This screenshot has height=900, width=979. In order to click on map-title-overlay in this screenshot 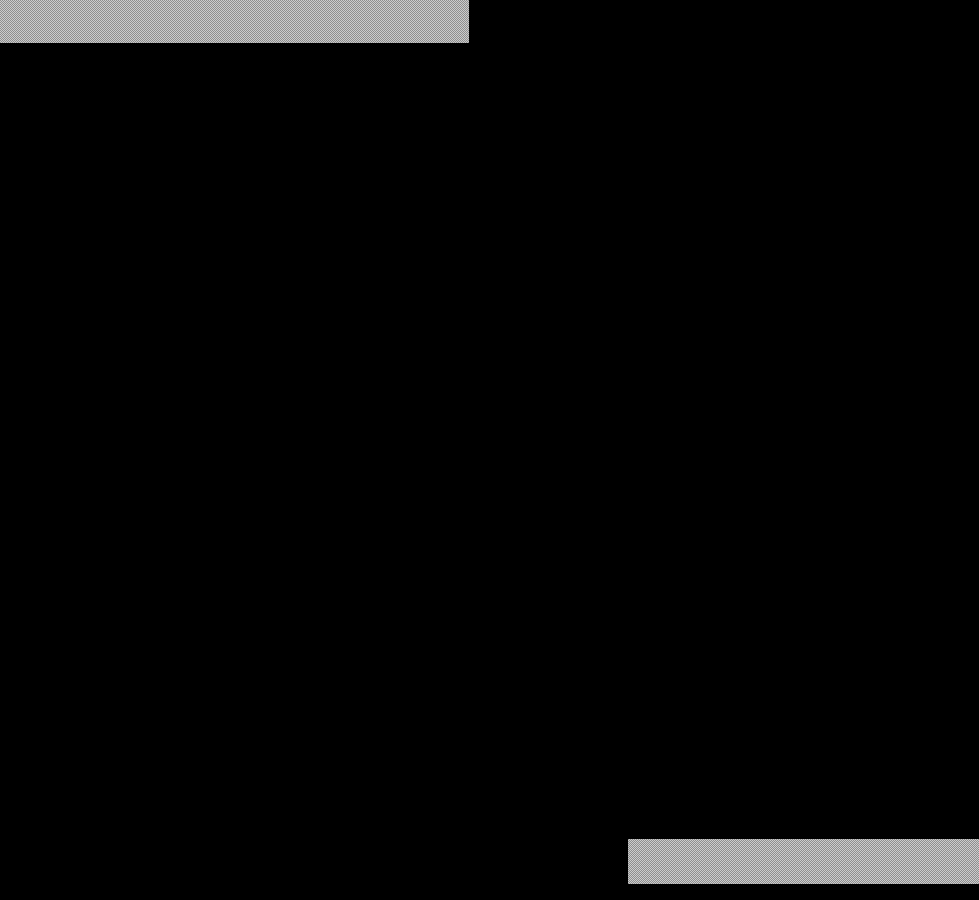, I will do `click(235, 22)`.